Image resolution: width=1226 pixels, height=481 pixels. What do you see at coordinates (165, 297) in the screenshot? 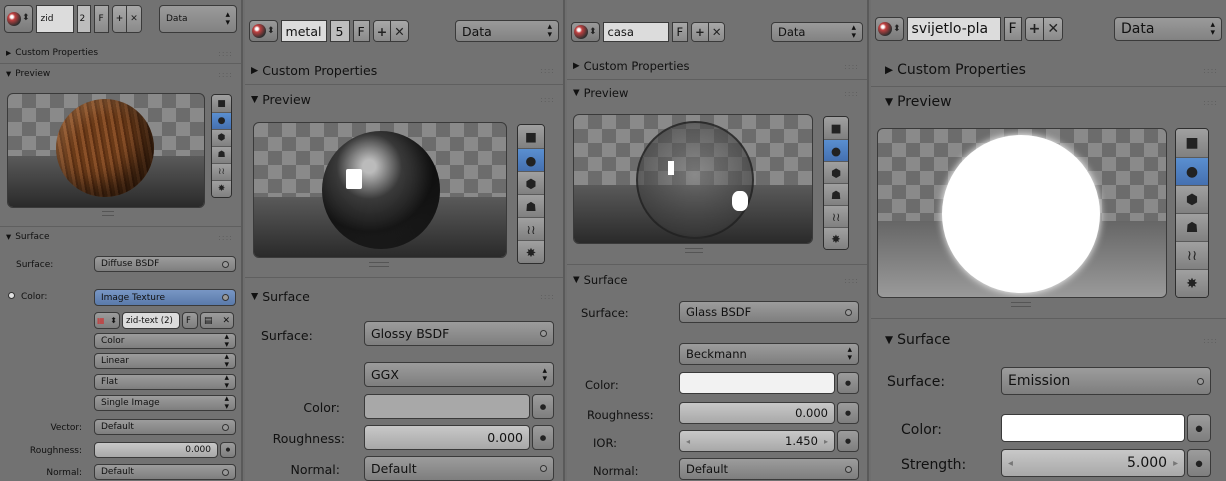
I see `color-input-node: Image Texture` at bounding box center [165, 297].